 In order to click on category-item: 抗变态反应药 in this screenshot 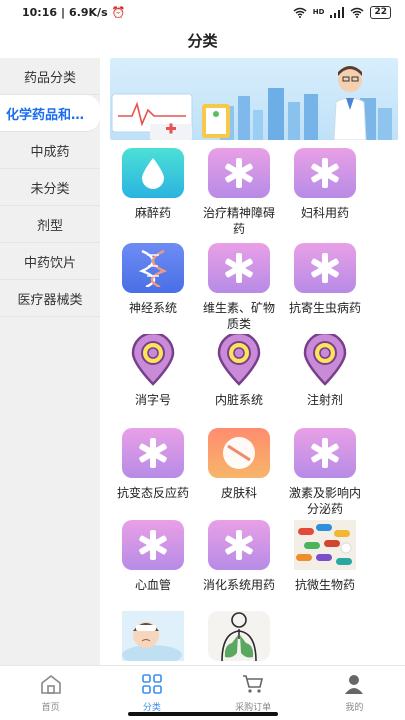, I will do `click(153, 464)`.